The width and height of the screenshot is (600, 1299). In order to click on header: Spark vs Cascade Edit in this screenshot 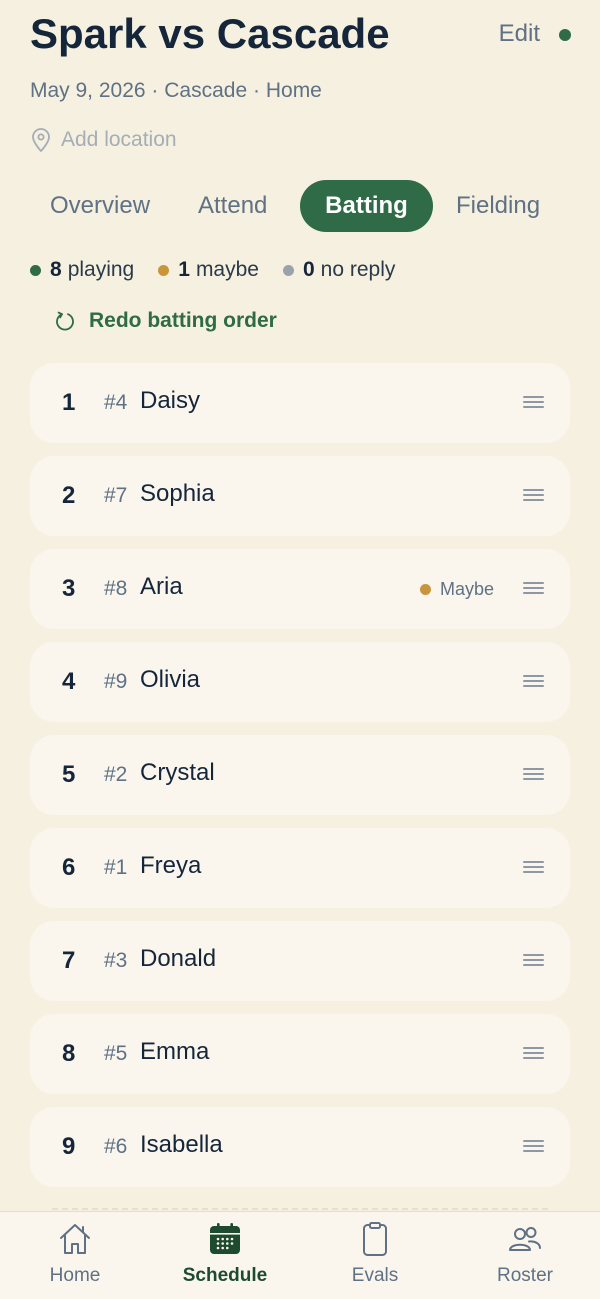, I will do `click(301, 35)`.